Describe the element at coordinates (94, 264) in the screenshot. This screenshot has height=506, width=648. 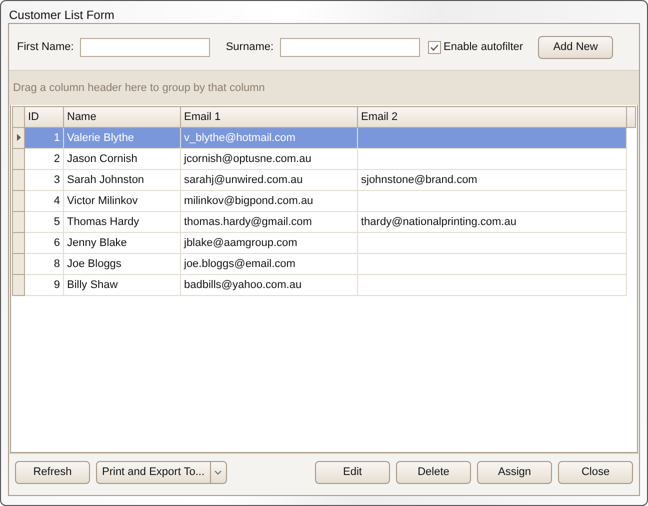
I see `table-cell: Joe Bloggs` at that location.